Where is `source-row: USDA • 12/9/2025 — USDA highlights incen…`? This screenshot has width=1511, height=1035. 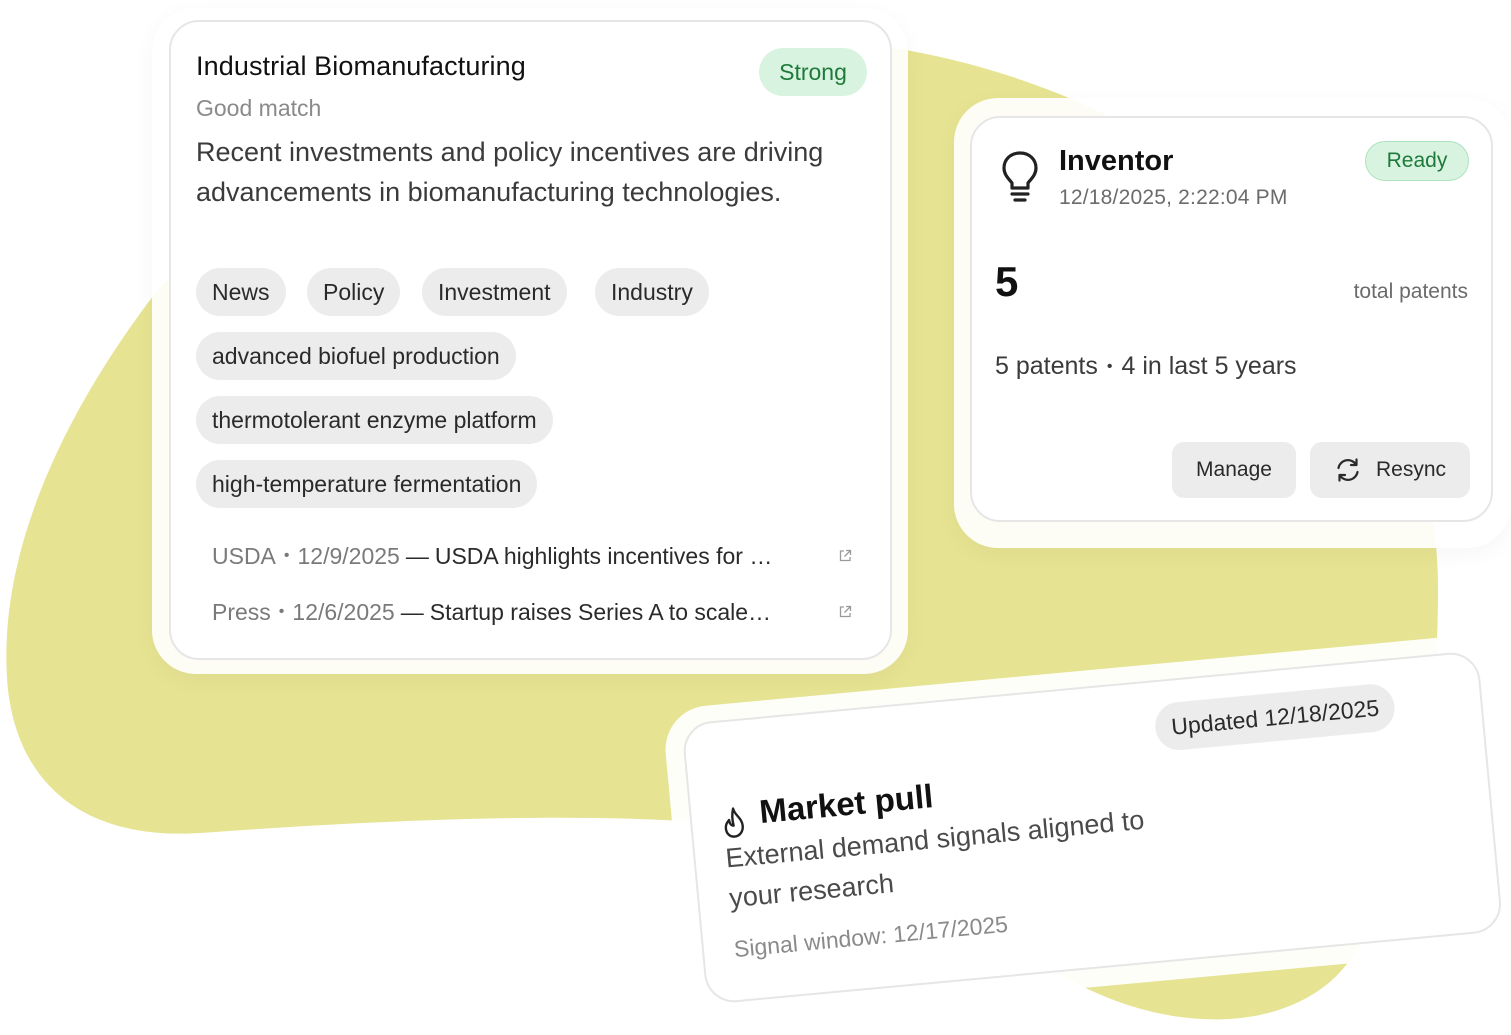 source-row: USDA • 12/9/2025 — USDA highlights incen… is located at coordinates (532, 556).